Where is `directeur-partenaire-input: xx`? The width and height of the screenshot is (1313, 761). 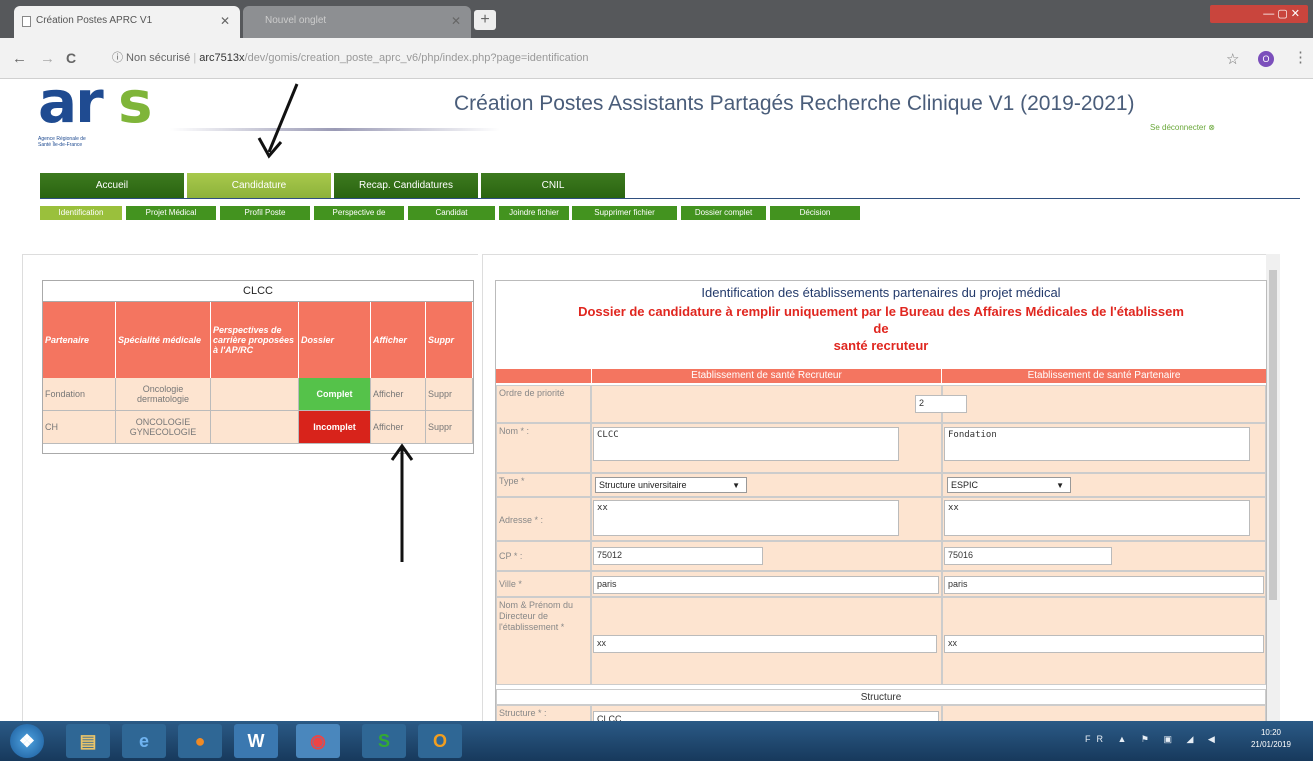
directeur-partenaire-input: xx is located at coordinates (1104, 644).